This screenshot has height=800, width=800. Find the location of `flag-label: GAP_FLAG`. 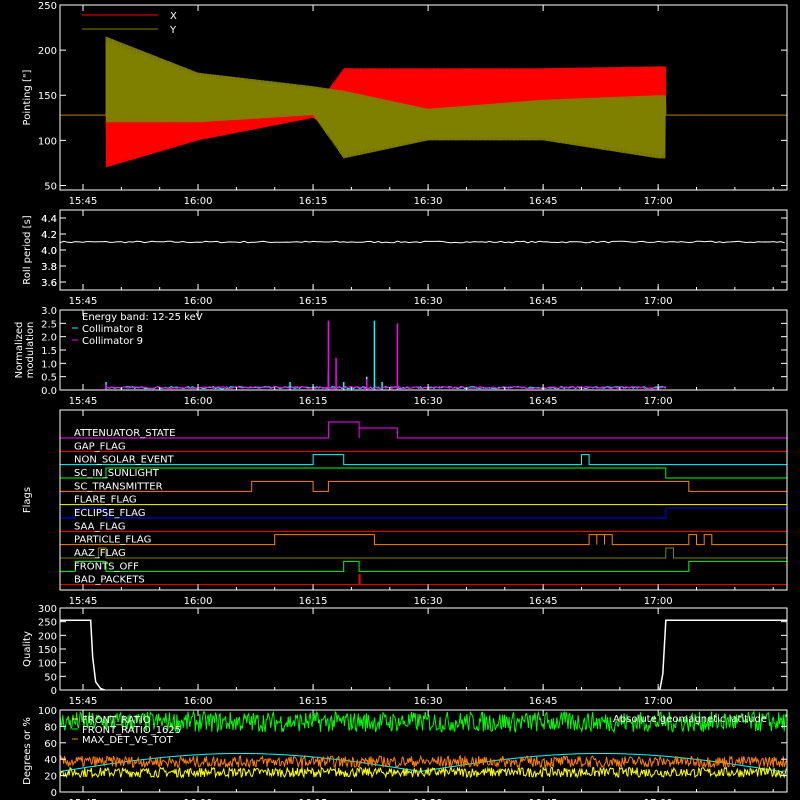

flag-label: GAP_FLAG is located at coordinates (100, 446).